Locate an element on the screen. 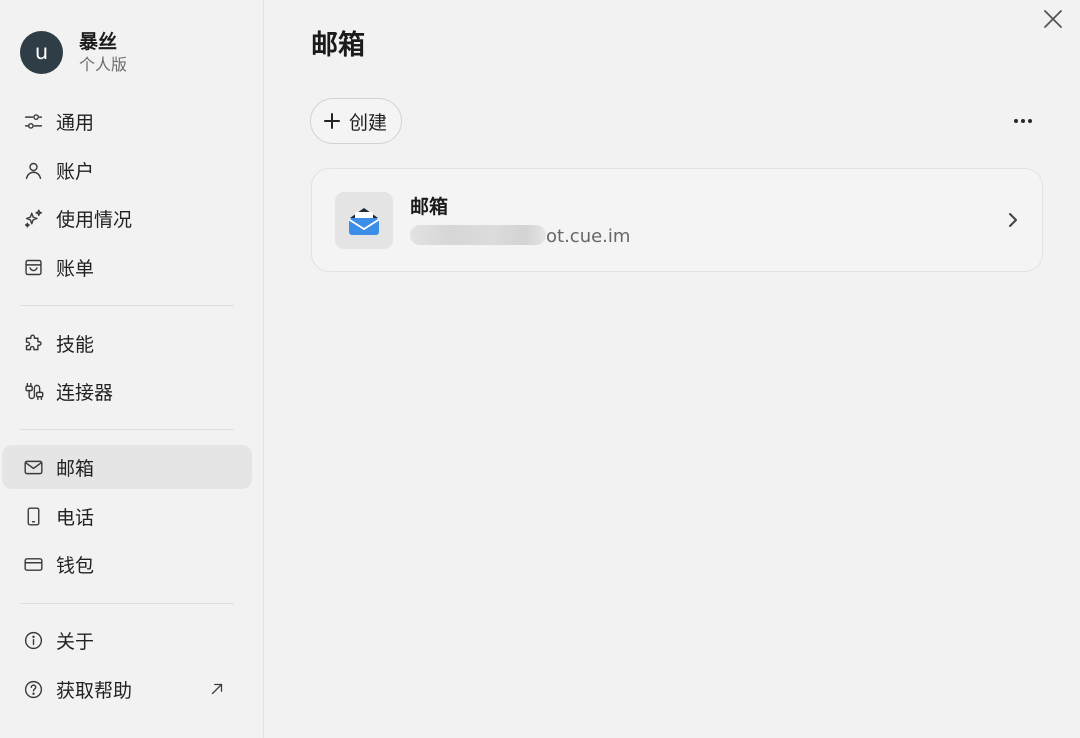 This screenshot has height=738, width=1080. create-button-label: 创建 is located at coordinates (368, 122).